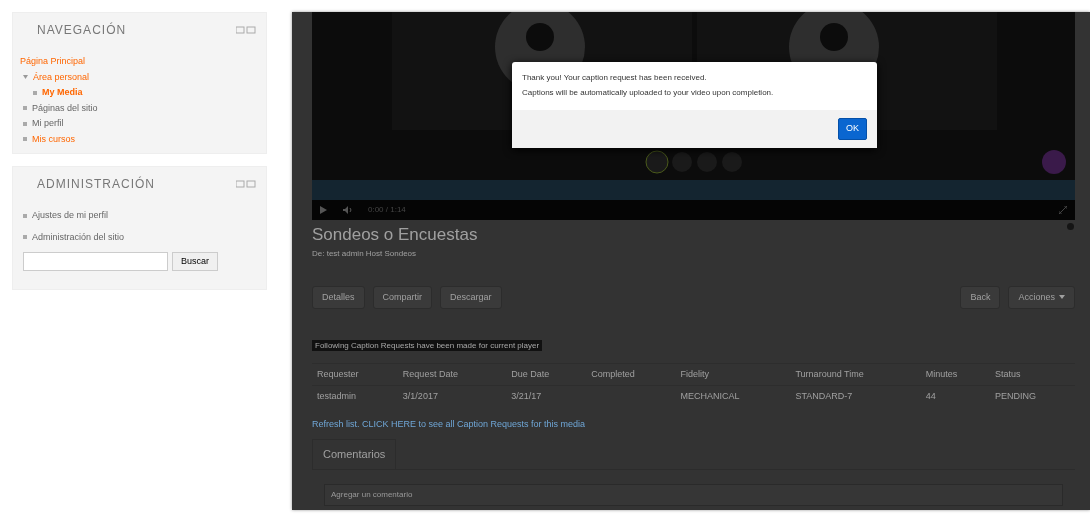 Image resolution: width=1090 pixels, height=514 pixels. What do you see at coordinates (546, 396) in the screenshot?
I see `table-cell: 3/21/17` at bounding box center [546, 396].